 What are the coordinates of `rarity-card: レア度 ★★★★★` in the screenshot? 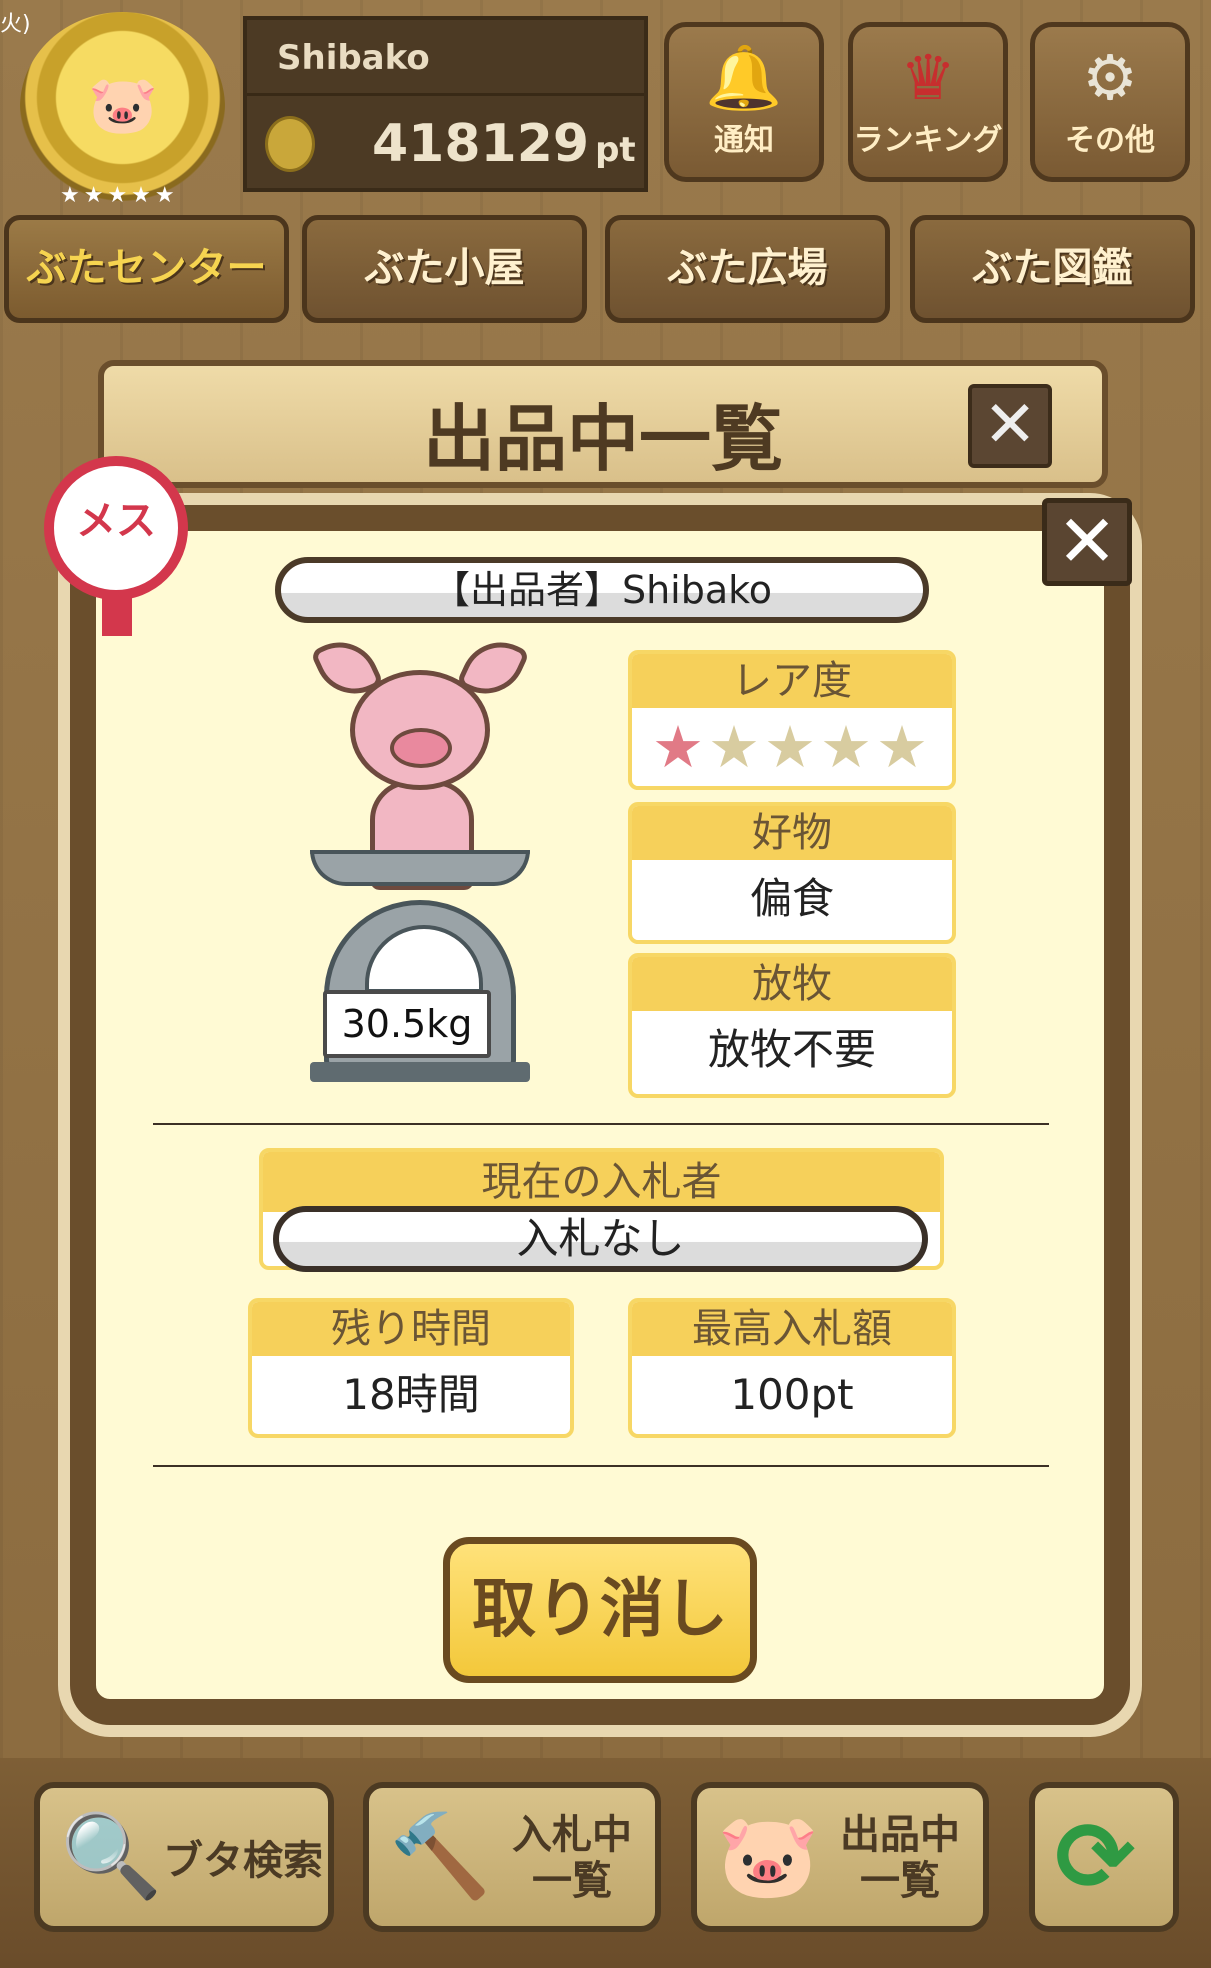 It's located at (792, 720).